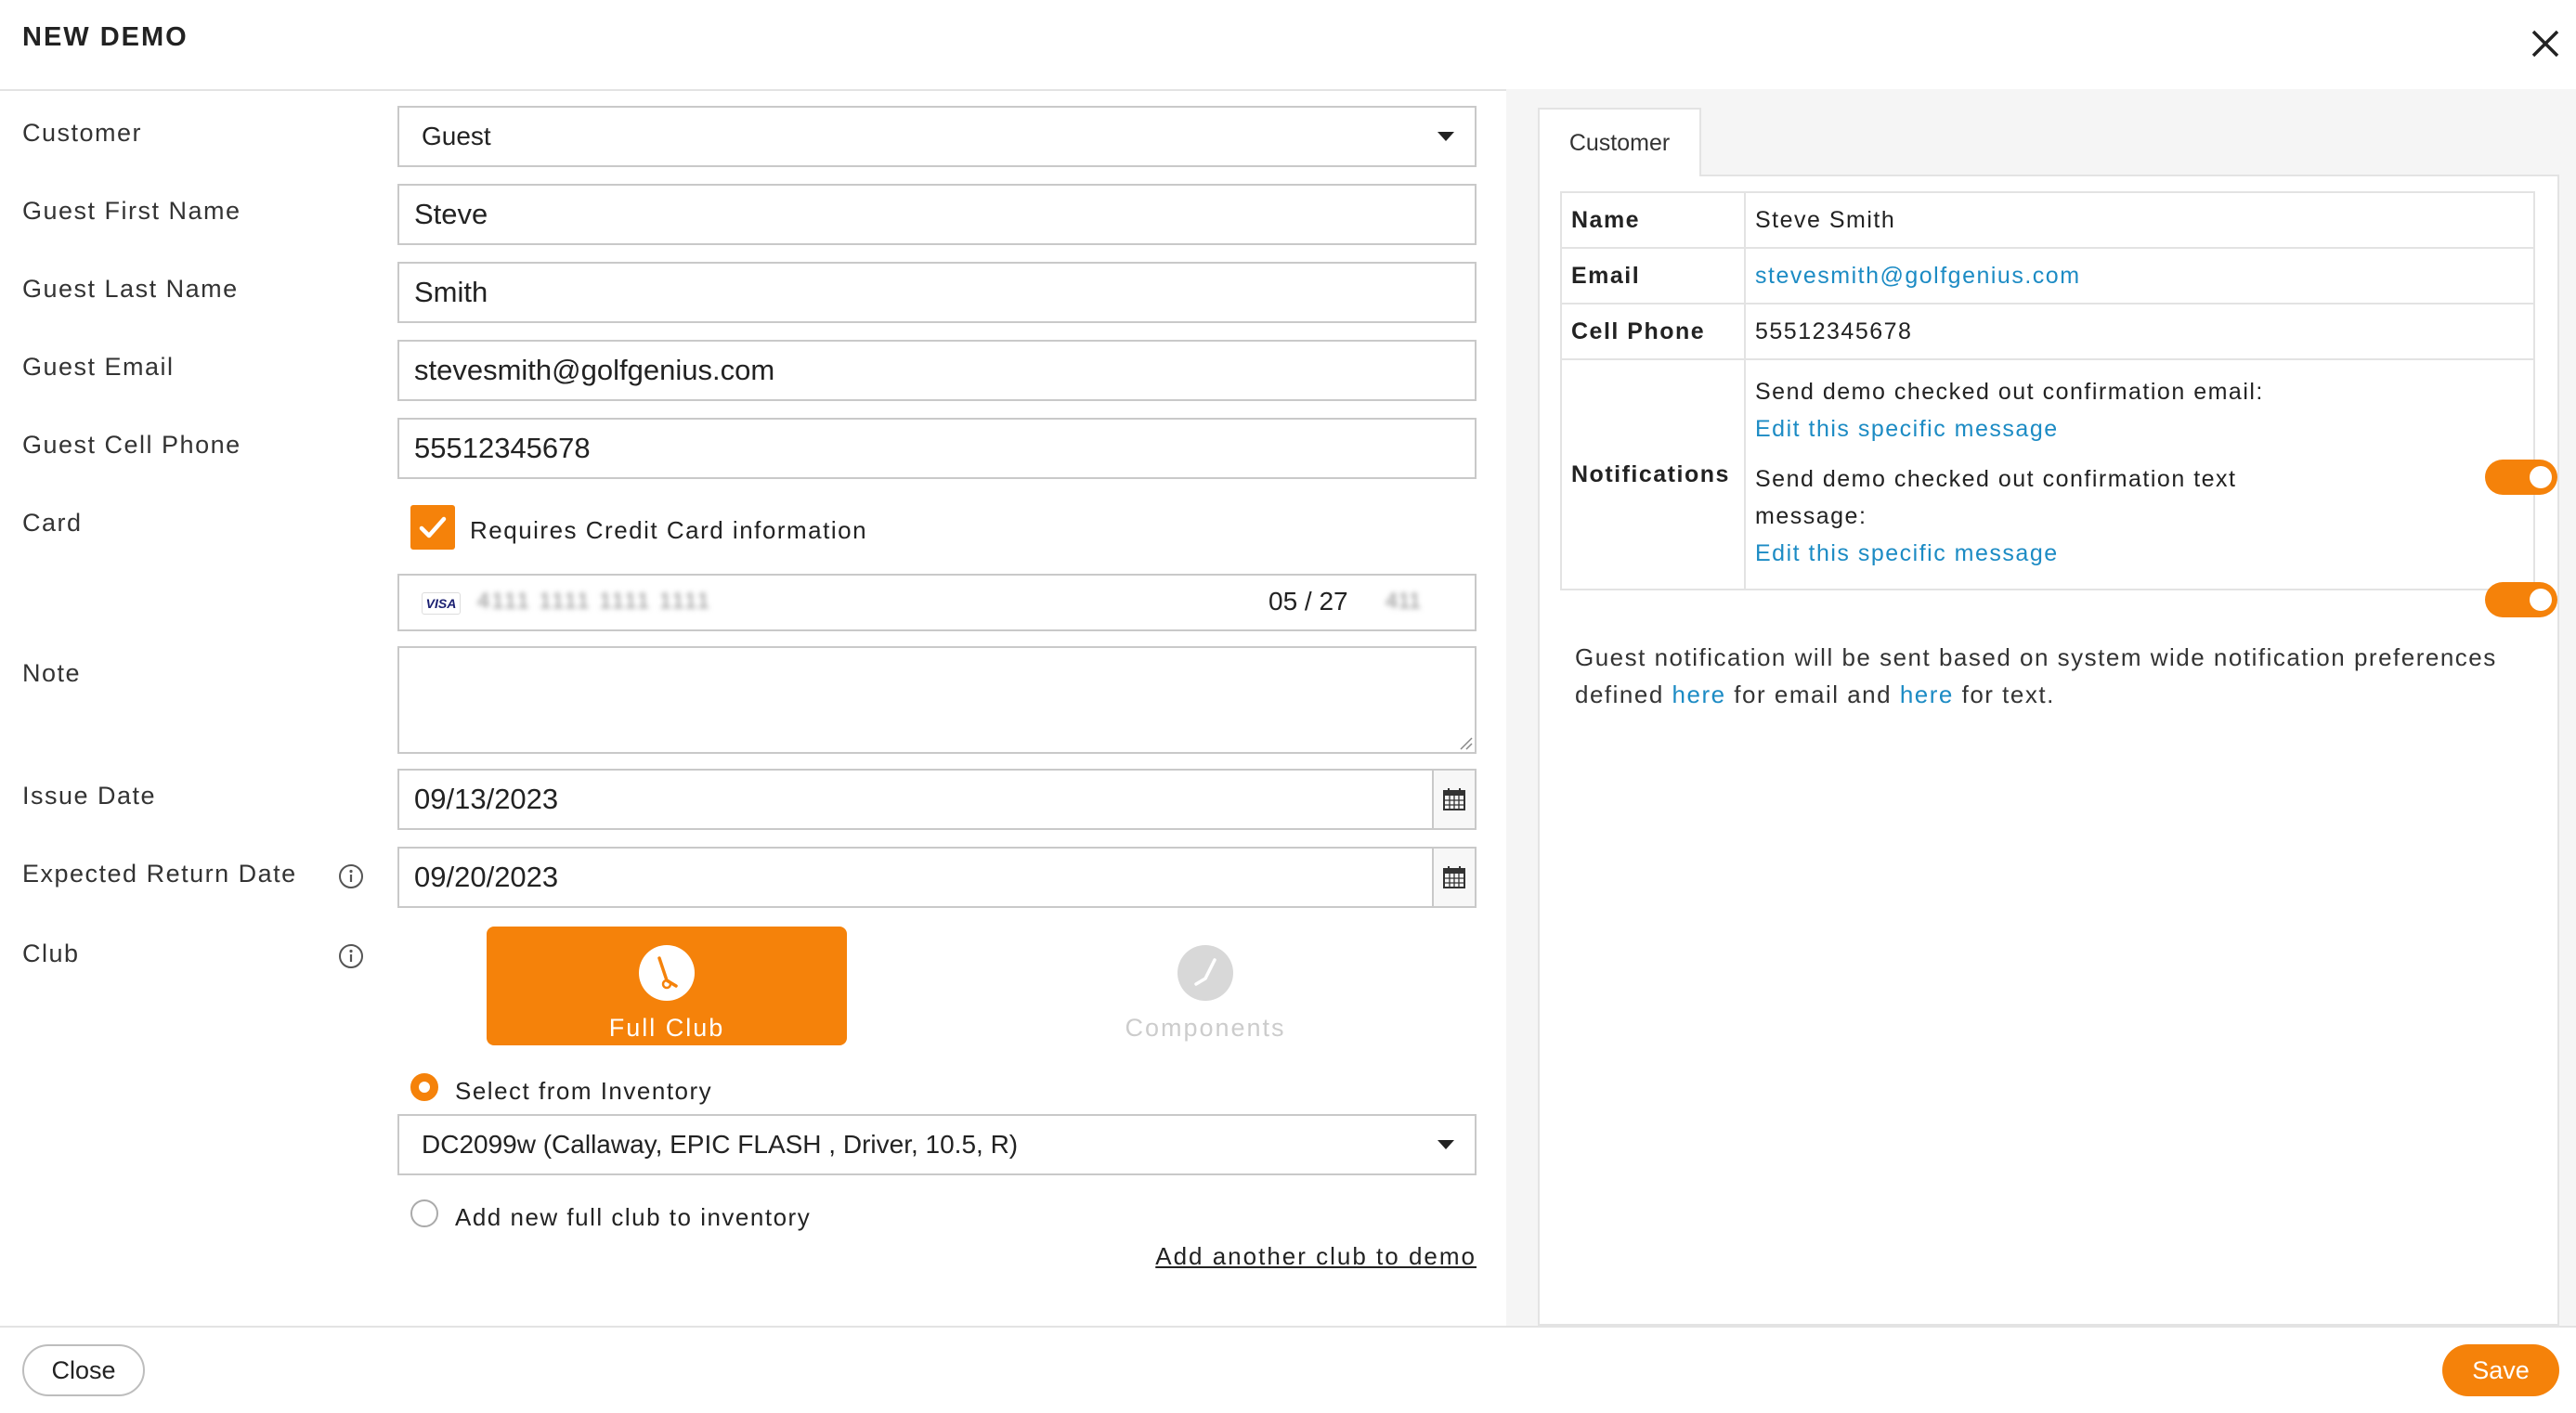  Describe the element at coordinates (486, 799) in the screenshot. I see `issue-date-value: 09/13/2023` at that location.